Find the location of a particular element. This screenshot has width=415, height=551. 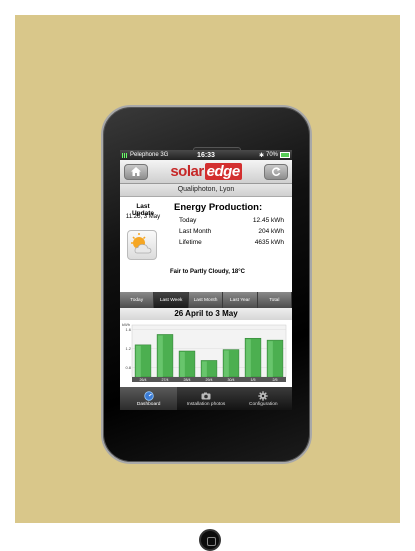

tab-last-month: Last Month is located at coordinates (206, 300).